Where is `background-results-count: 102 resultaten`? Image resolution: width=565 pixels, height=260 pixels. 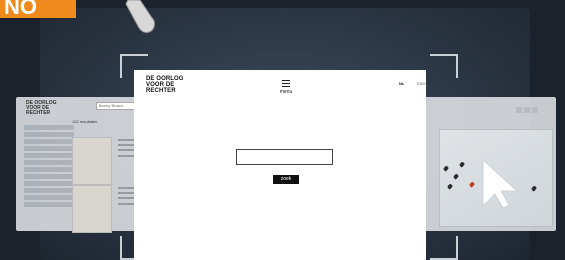 background-results-count: 102 resultaten is located at coordinates (85, 121).